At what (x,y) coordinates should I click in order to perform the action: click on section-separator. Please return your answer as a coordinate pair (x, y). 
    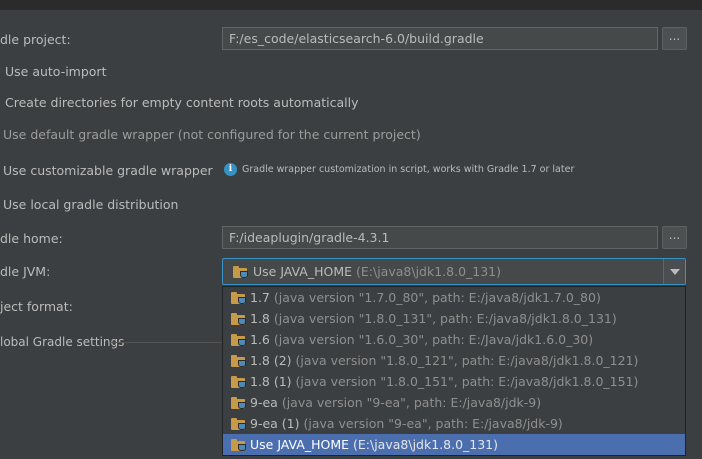
    Looking at the image, I should click on (166, 342).